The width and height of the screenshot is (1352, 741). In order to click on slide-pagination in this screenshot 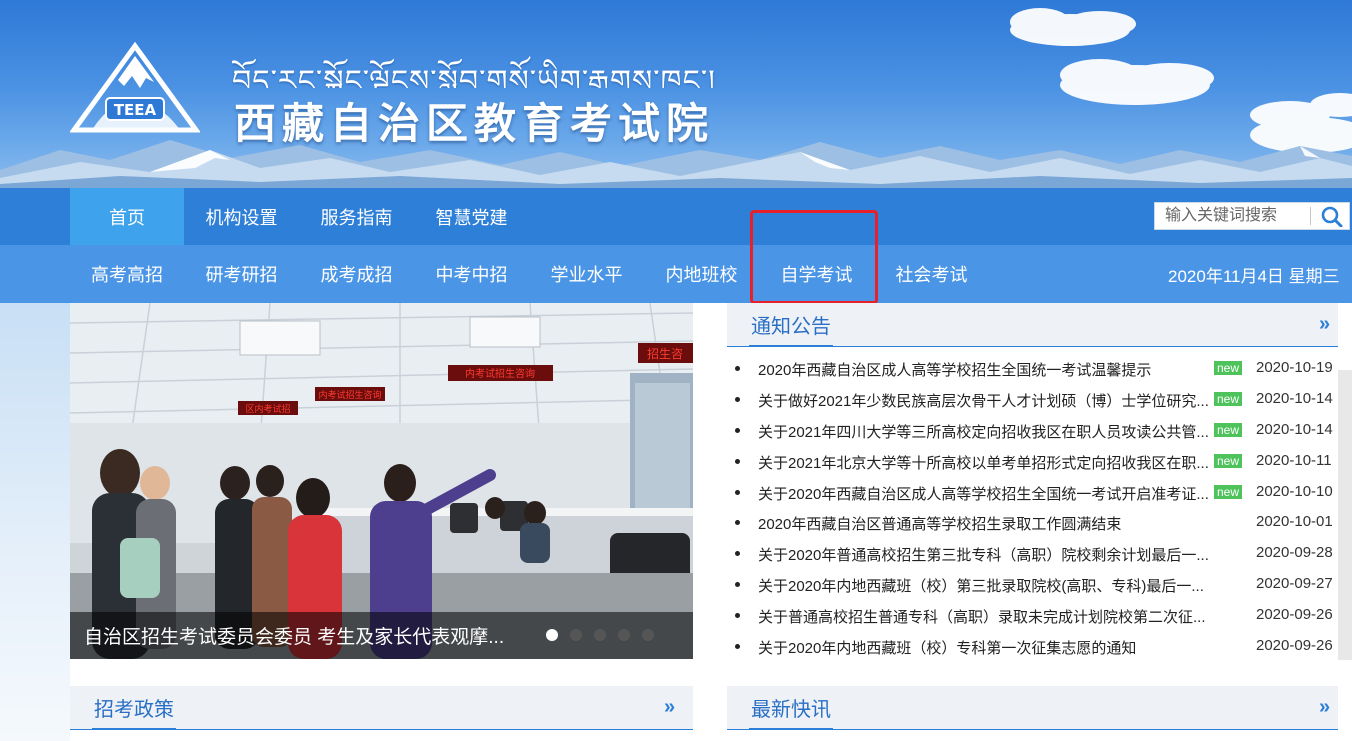, I will do `click(600, 635)`.